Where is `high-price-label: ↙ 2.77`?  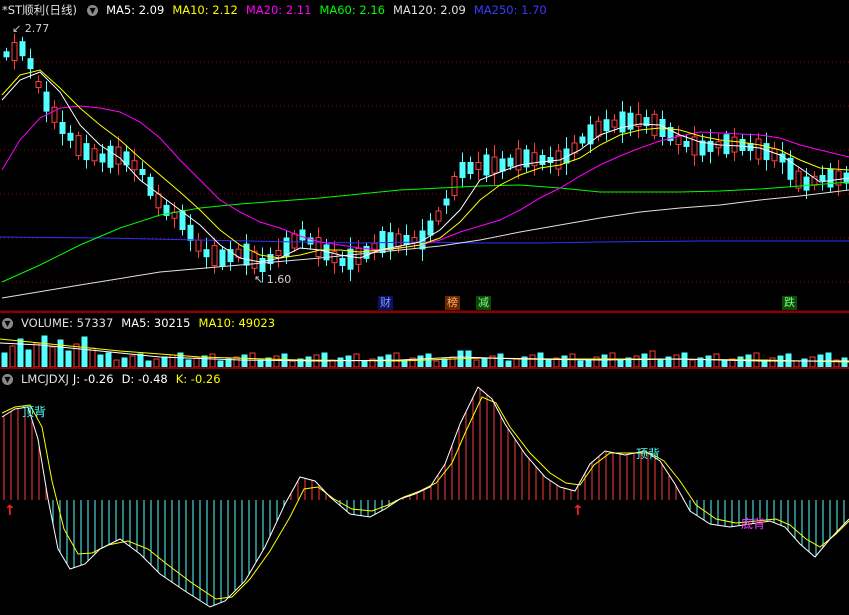 high-price-label: ↙ 2.77 is located at coordinates (31, 28).